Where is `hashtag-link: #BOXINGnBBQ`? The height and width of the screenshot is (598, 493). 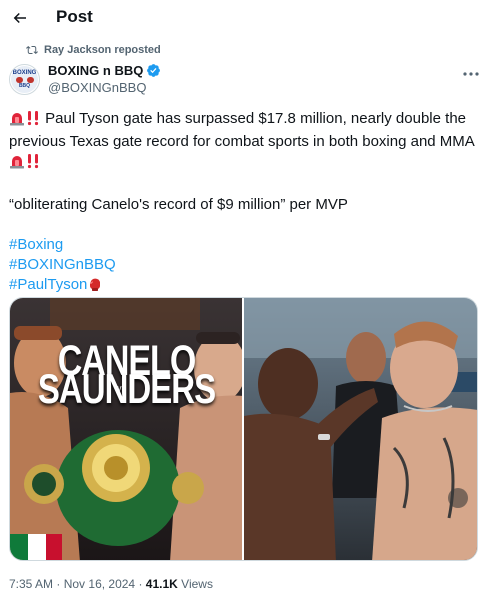
hashtag-link: #BOXINGnBBQ is located at coordinates (62, 264).